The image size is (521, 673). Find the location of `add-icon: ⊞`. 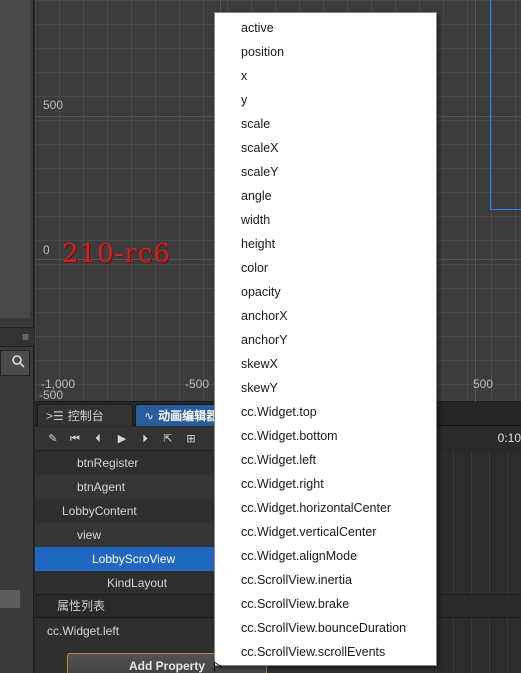

add-icon: ⊞ is located at coordinates (191, 439).